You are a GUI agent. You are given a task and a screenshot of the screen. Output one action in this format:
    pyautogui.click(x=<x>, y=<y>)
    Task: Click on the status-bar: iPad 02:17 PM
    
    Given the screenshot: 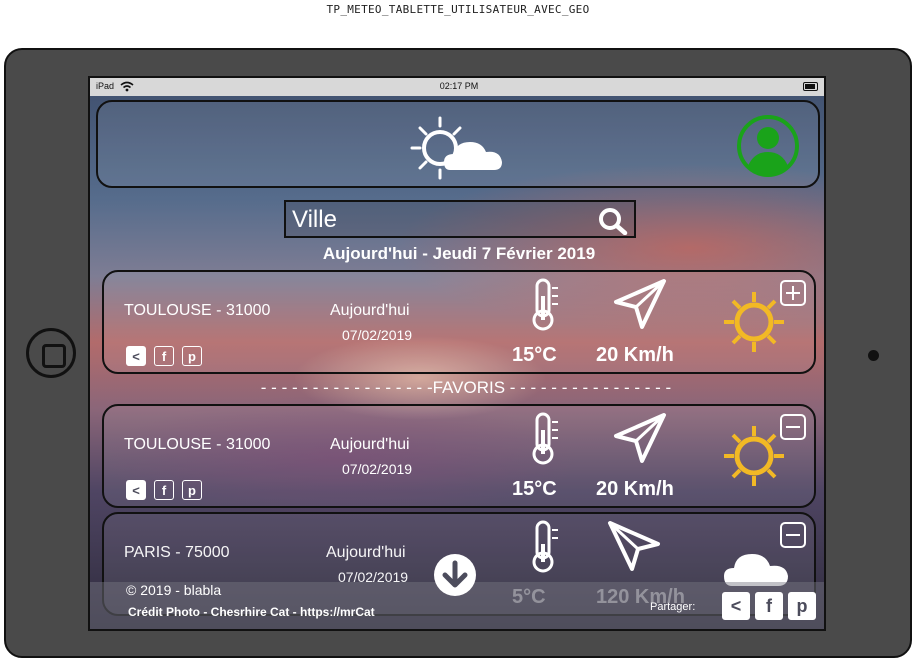 What is the action you would take?
    pyautogui.click(x=457, y=87)
    